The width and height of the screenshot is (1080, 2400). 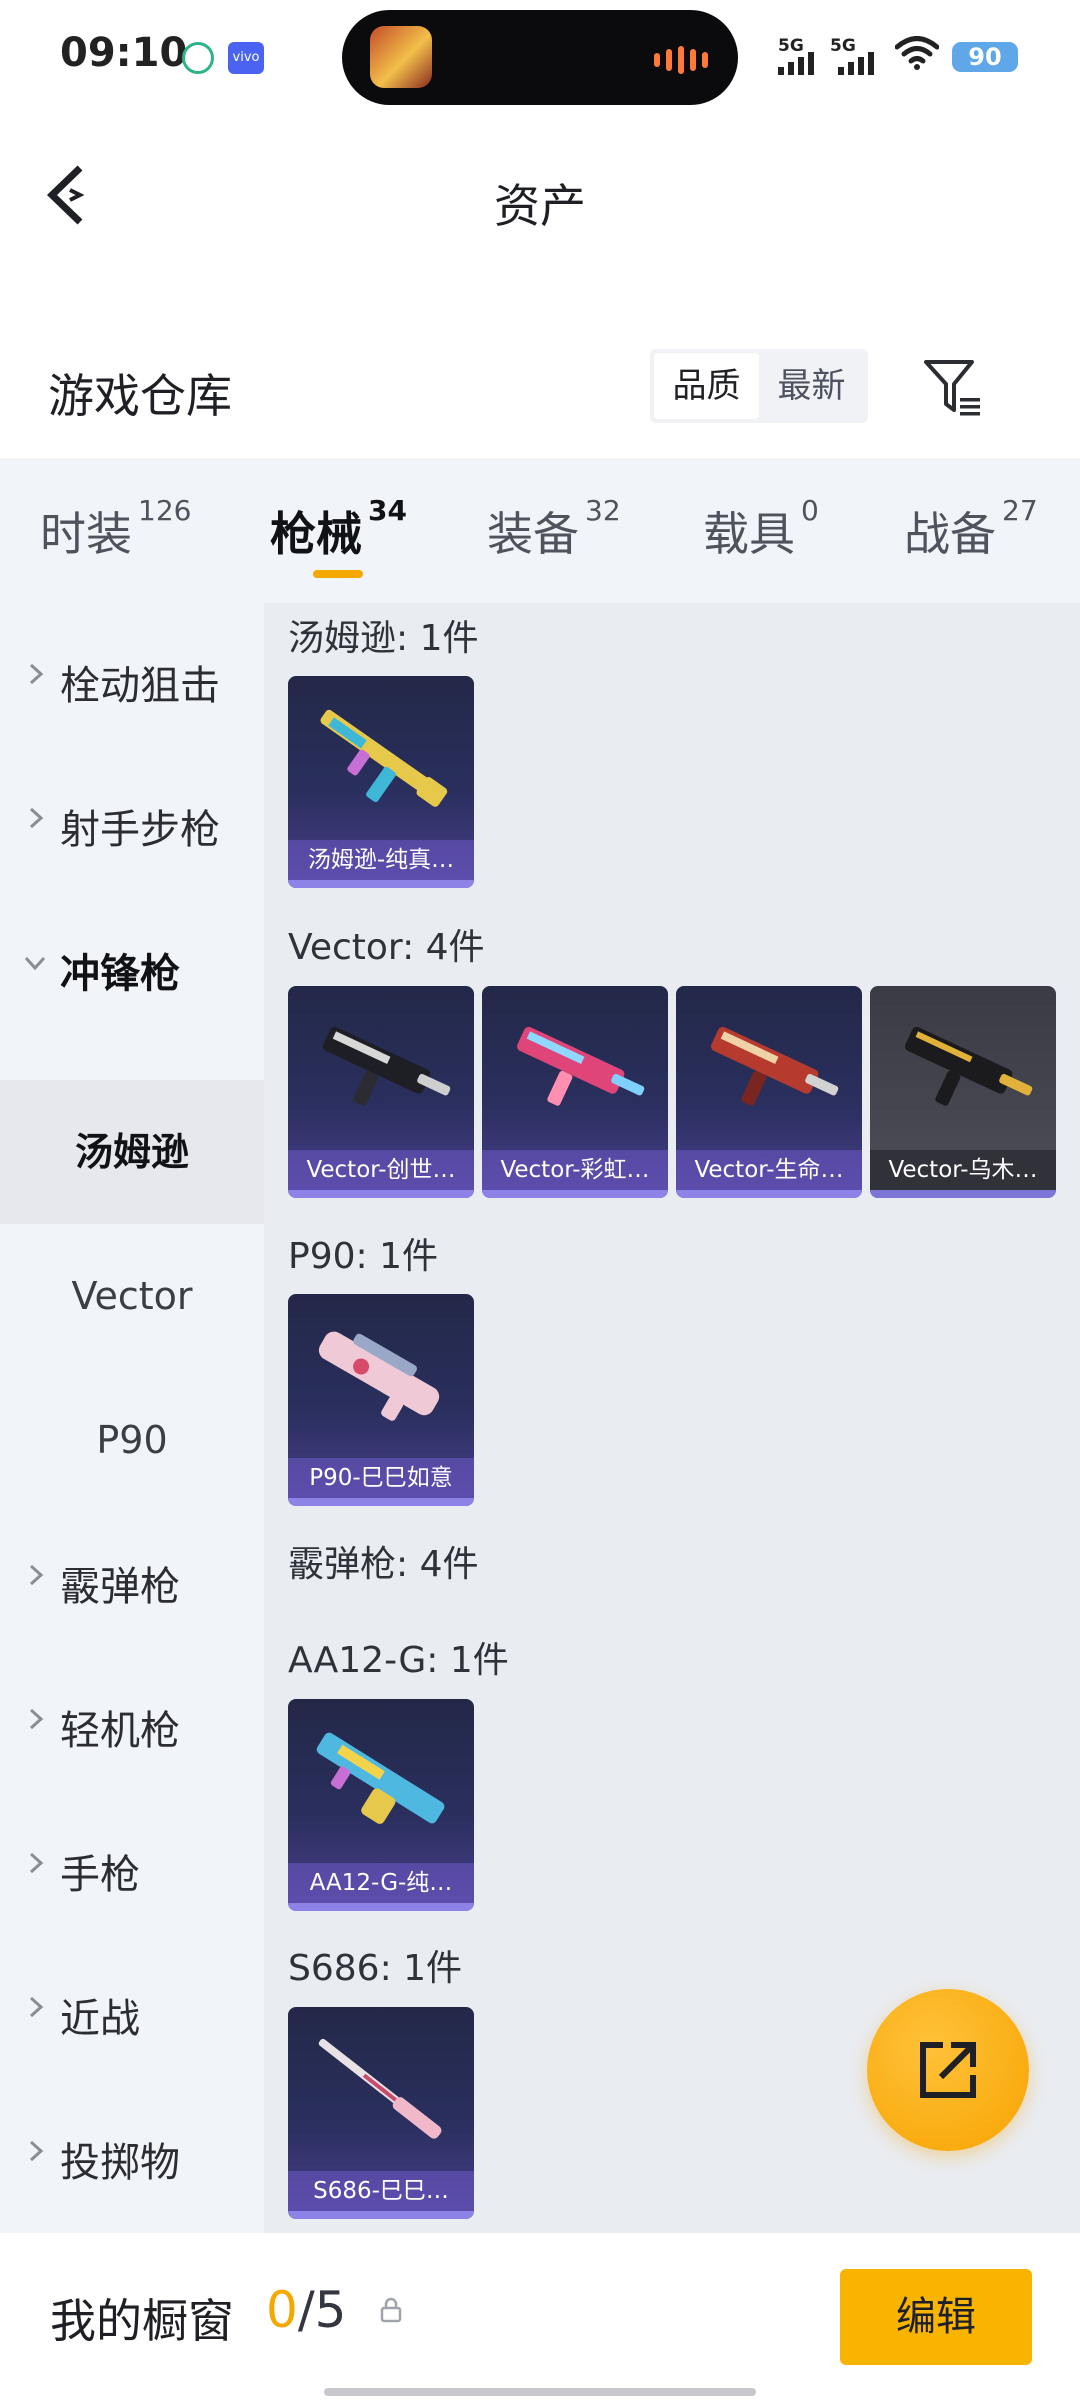 What do you see at coordinates (540, 2316) in the screenshot?
I see `showcase-bar: 我的橱窗 0/5 编辑` at bounding box center [540, 2316].